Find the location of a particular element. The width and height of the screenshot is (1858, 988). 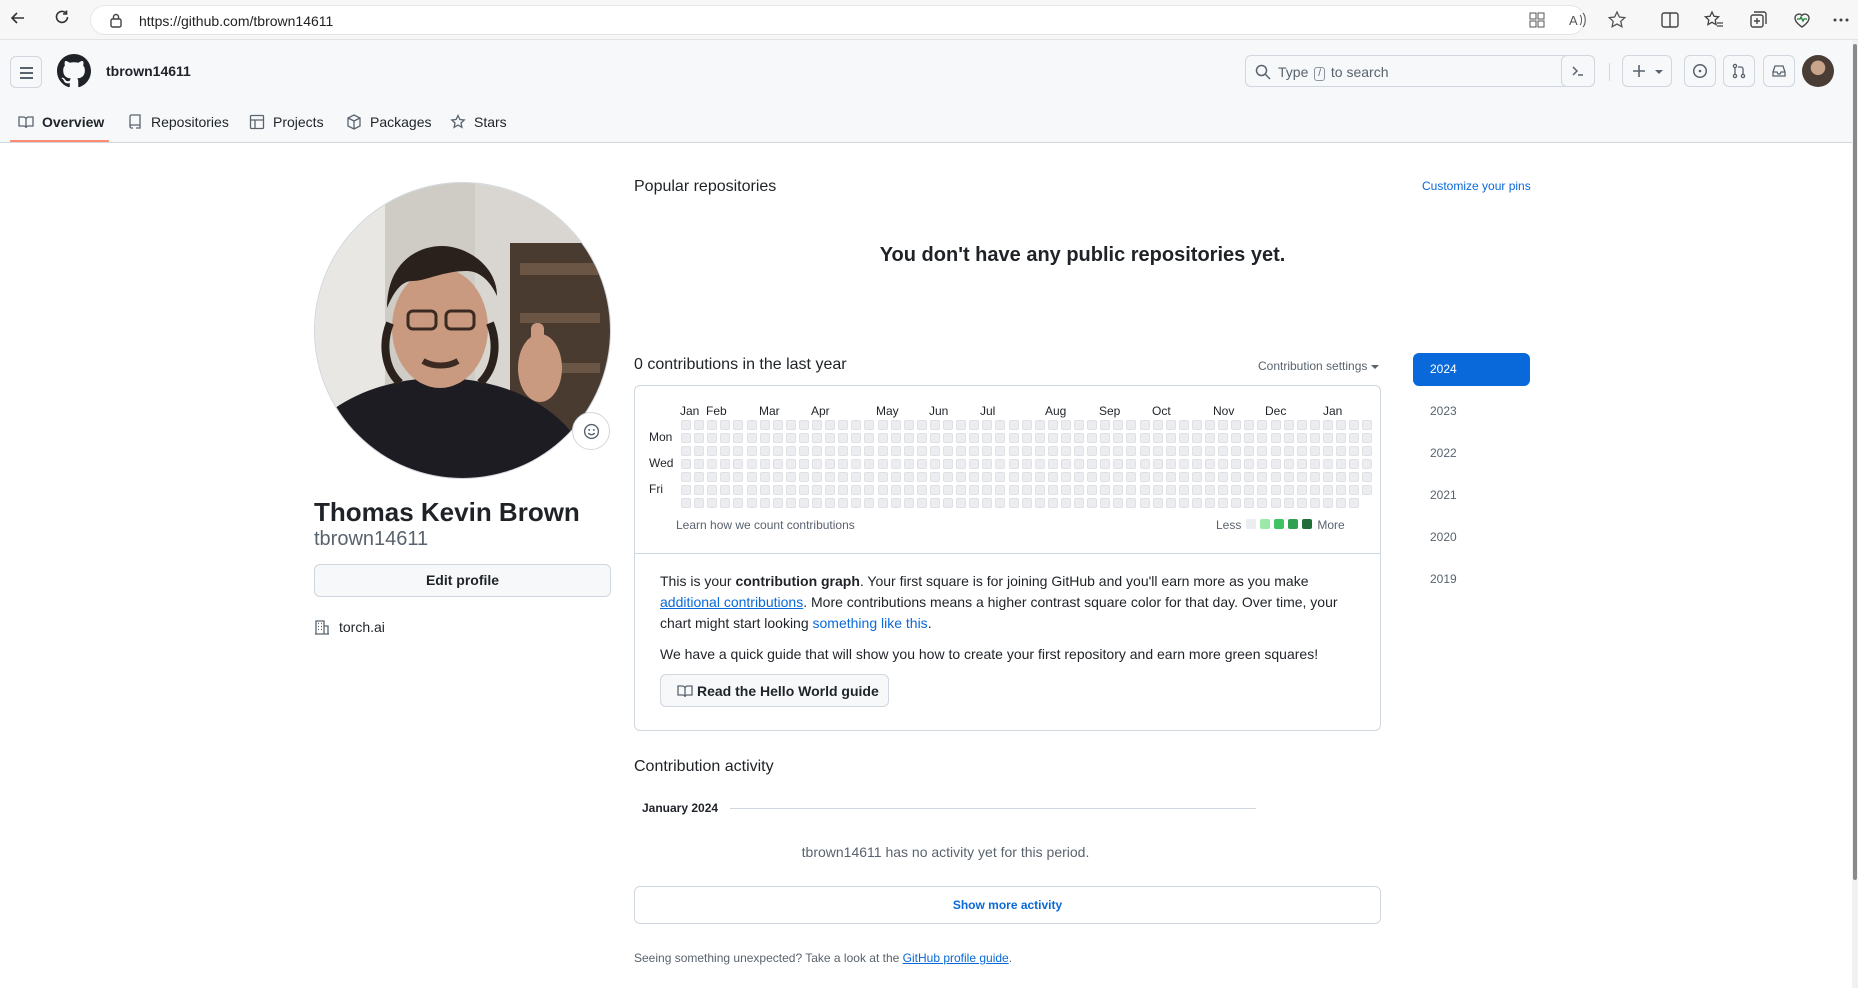

tab-projects: Projects is located at coordinates (286, 122).